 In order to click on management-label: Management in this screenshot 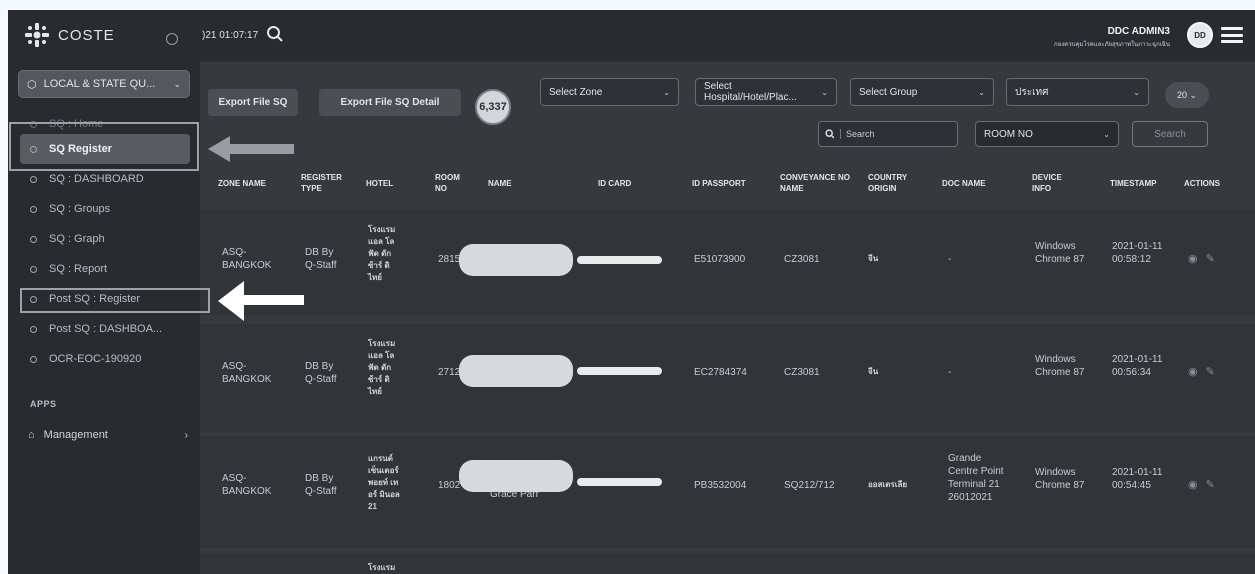, I will do `click(75, 435)`.